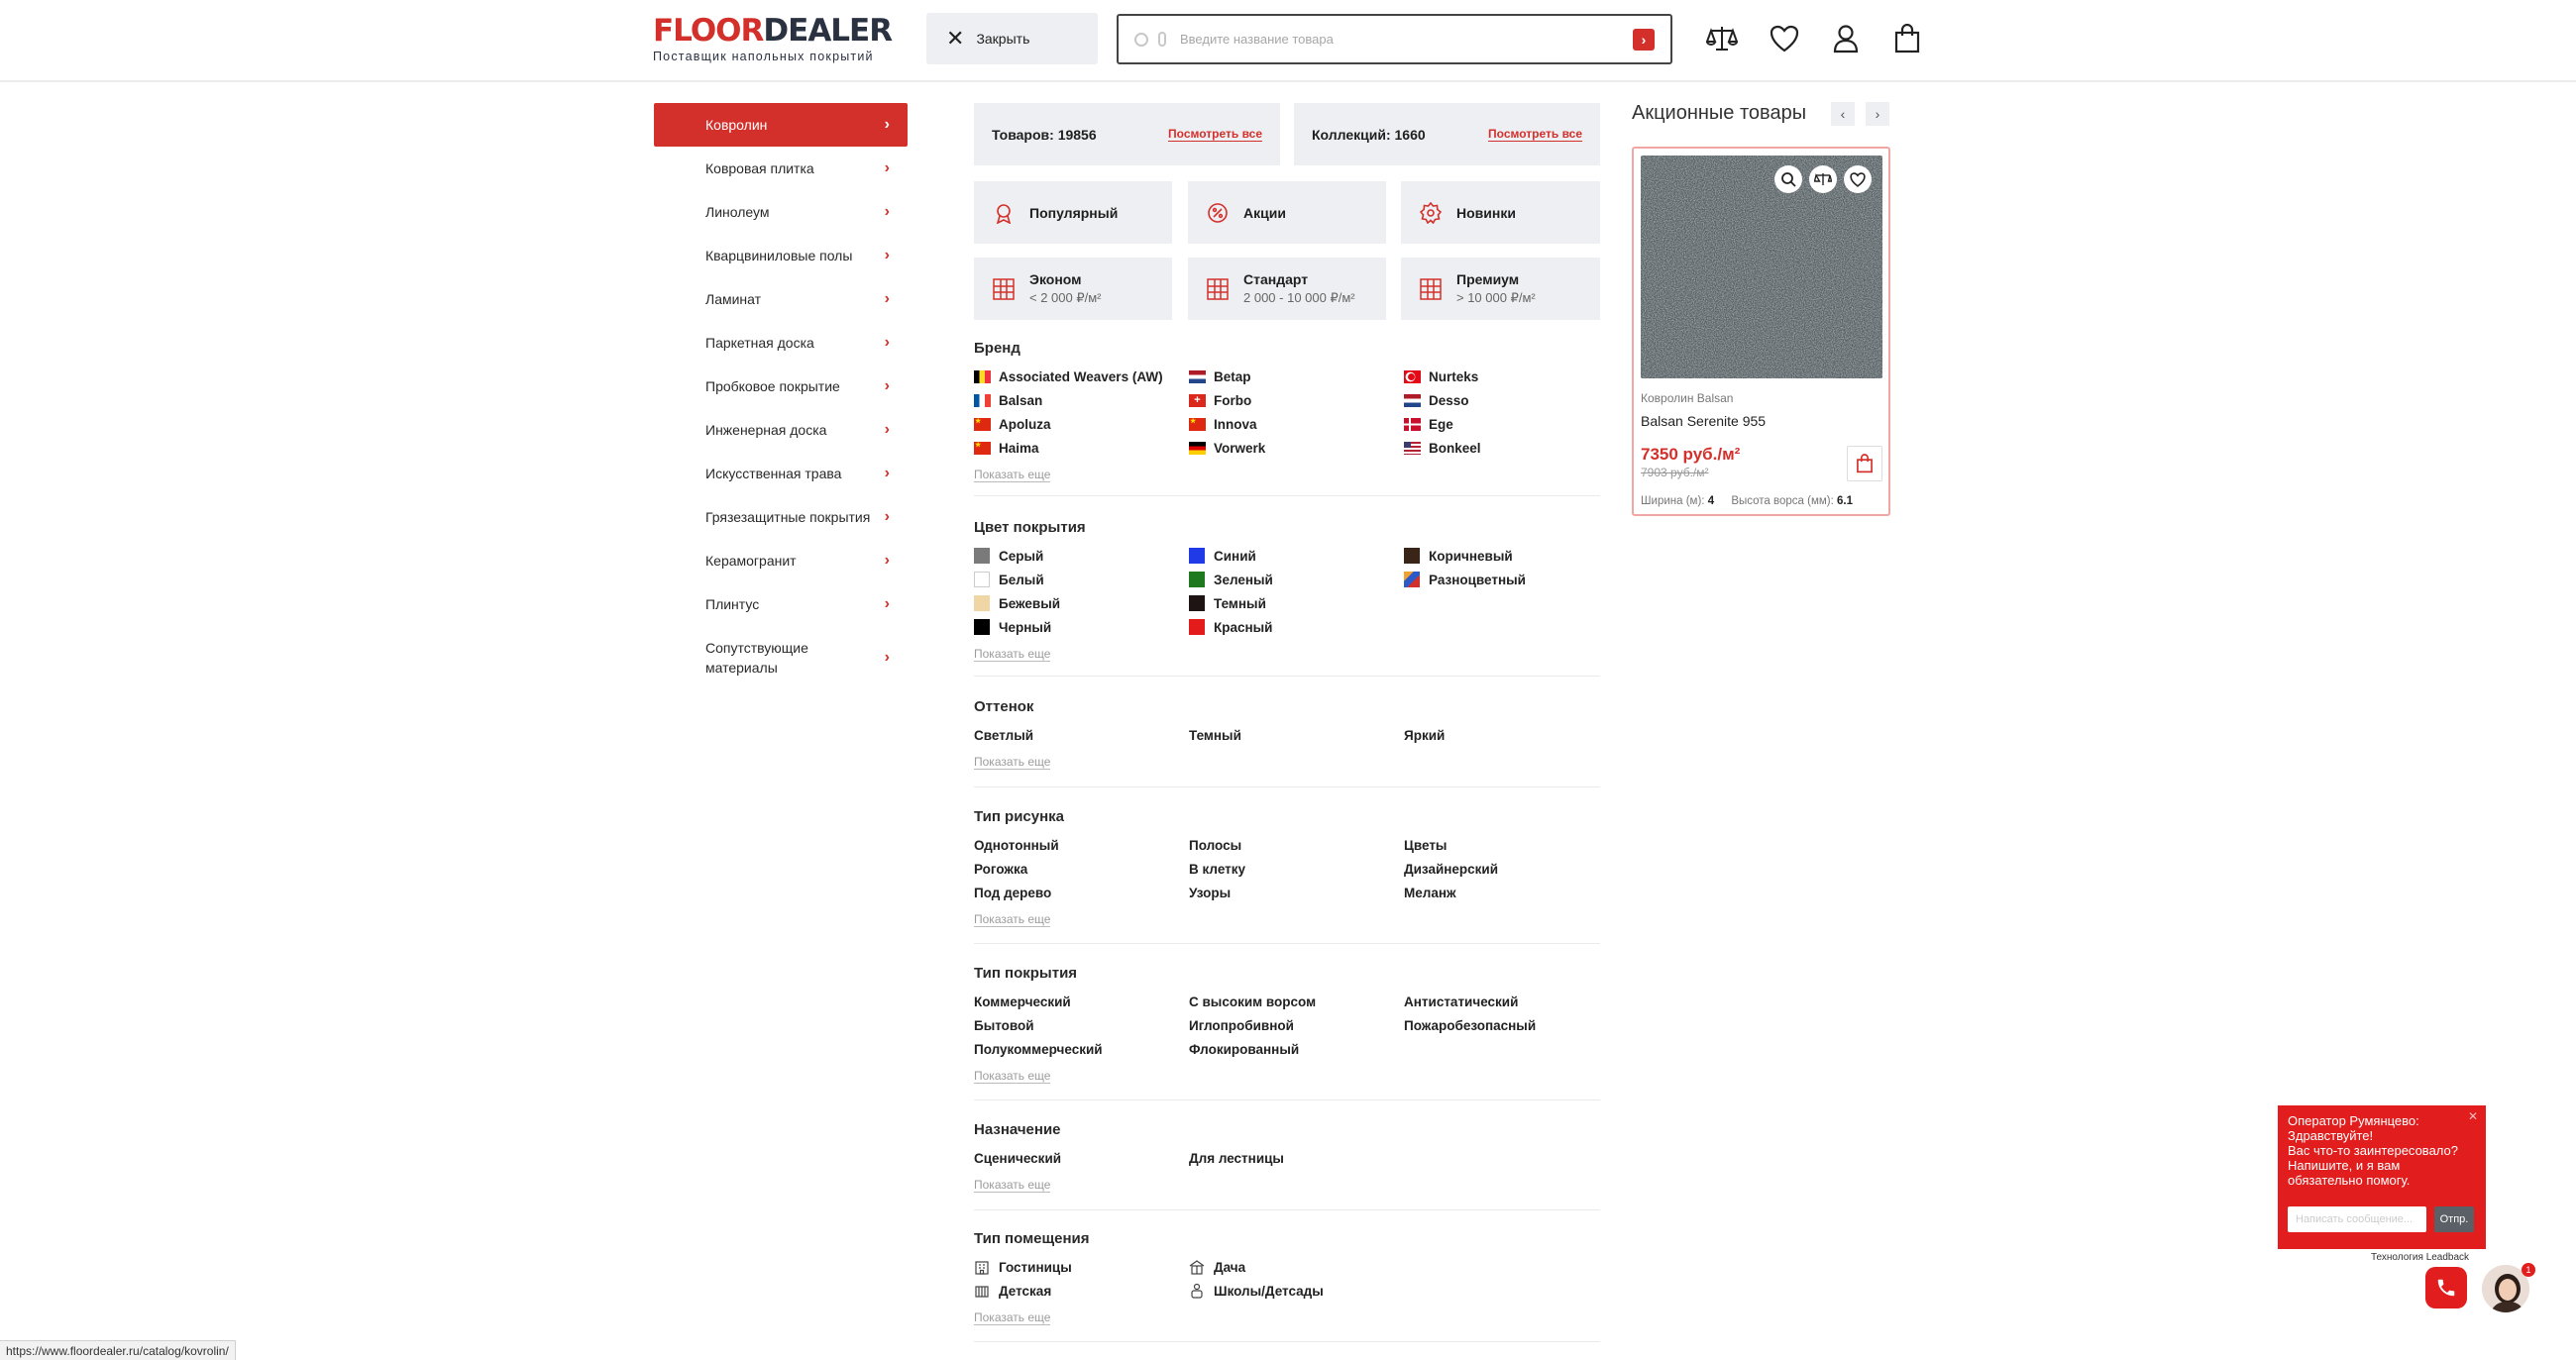  What do you see at coordinates (1296, 869) in the screenshot?
I see `pattern-option: В клетку` at bounding box center [1296, 869].